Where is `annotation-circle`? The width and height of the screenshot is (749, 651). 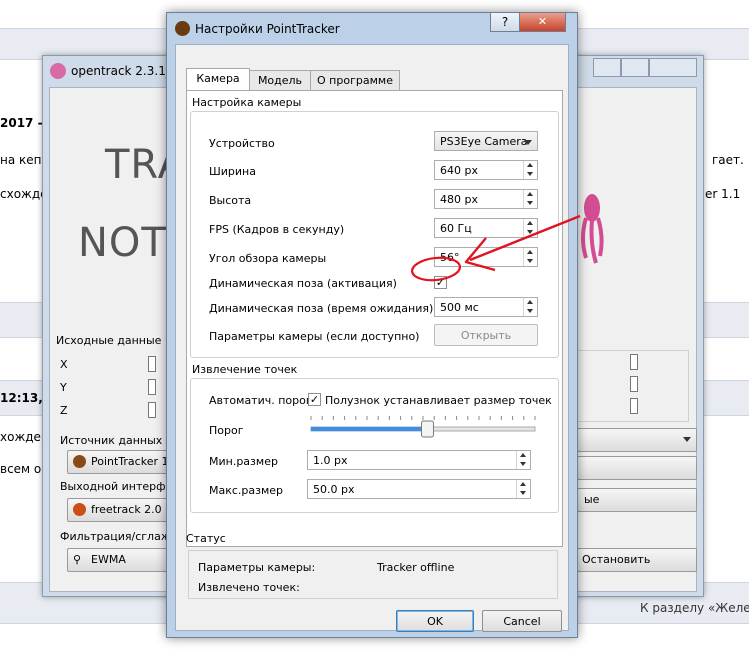 annotation-circle is located at coordinates (436, 269).